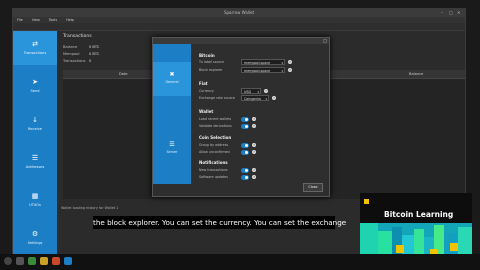 Image resolution: width=480 pixels, height=270 pixels. Describe the element at coordinates (70, 20) in the screenshot. I see `menu-help: Help` at that location.